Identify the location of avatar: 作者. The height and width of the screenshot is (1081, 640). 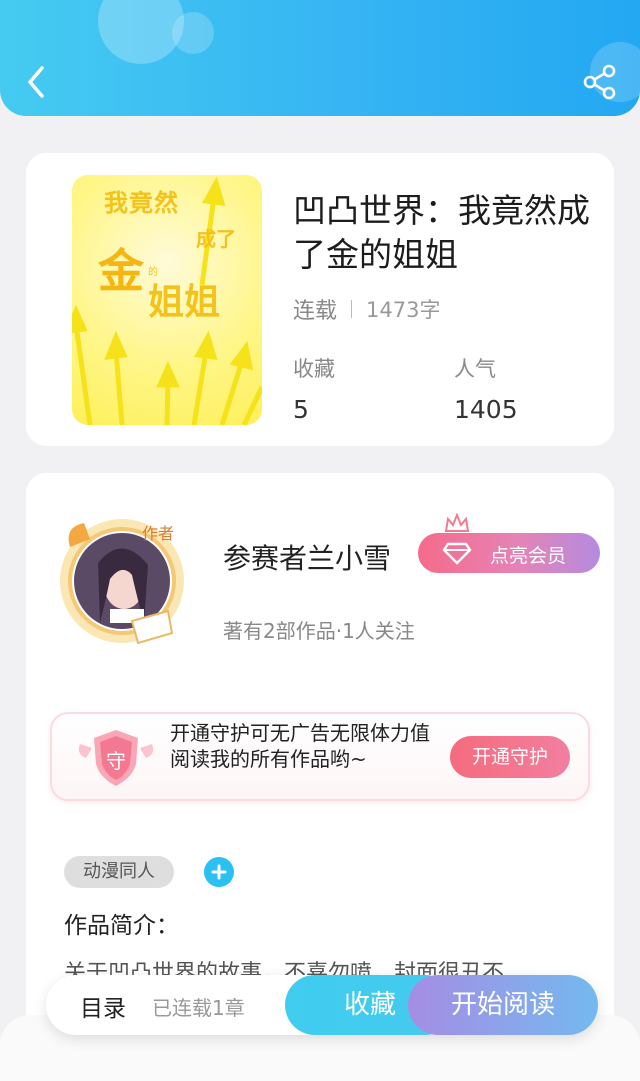
(125, 583).